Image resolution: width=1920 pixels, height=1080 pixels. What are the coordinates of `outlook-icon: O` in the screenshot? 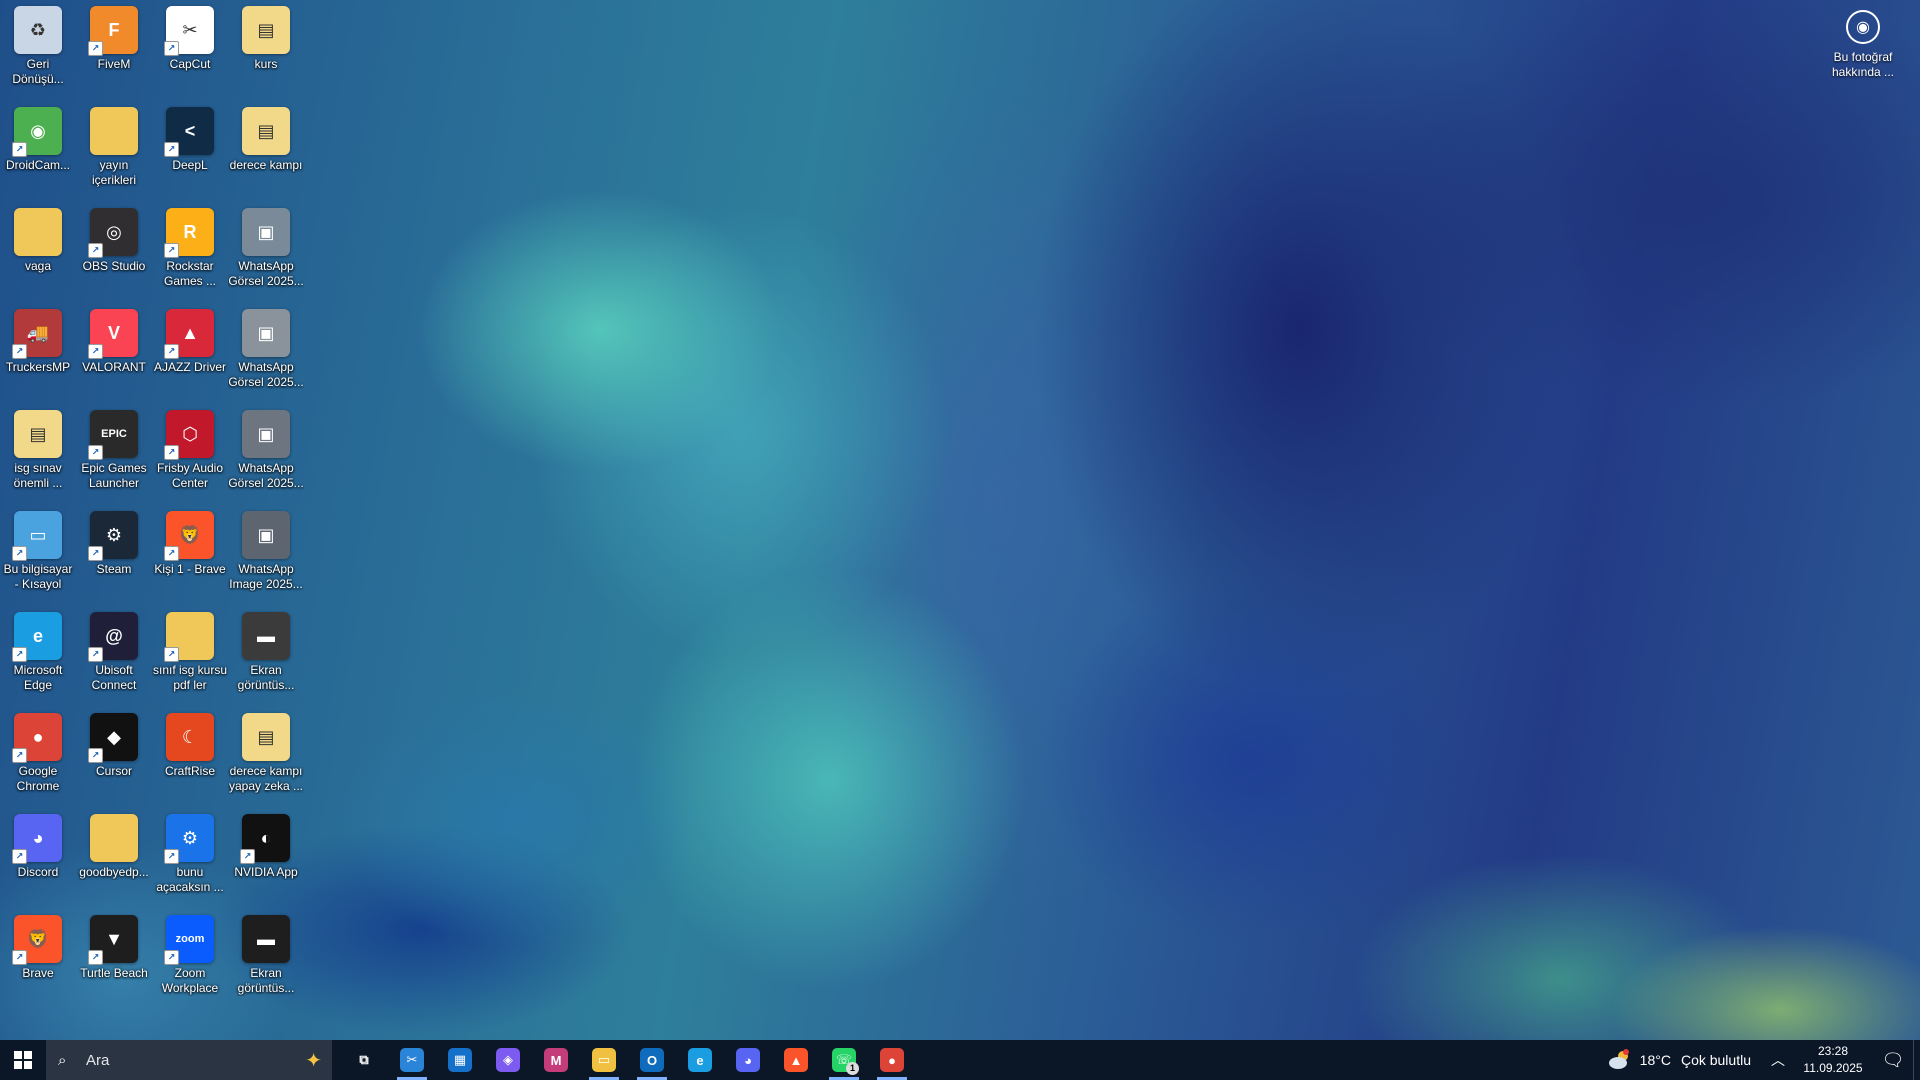 It's located at (652, 1060).